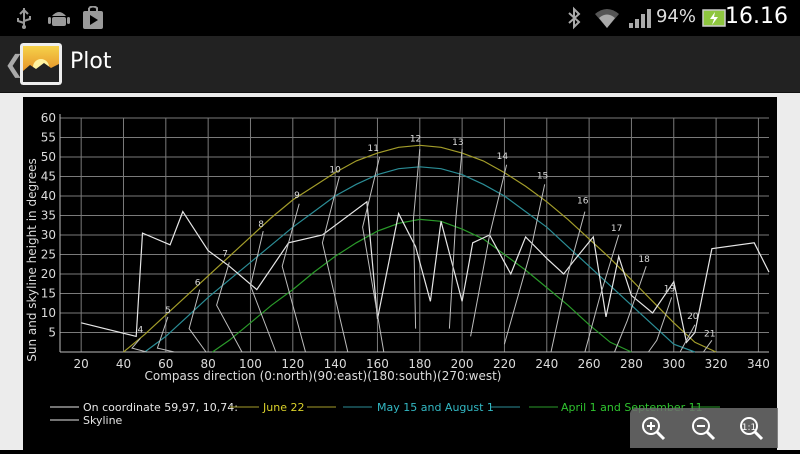 The image size is (800, 454). I want to click on x-tick-label: 240, so click(546, 364).